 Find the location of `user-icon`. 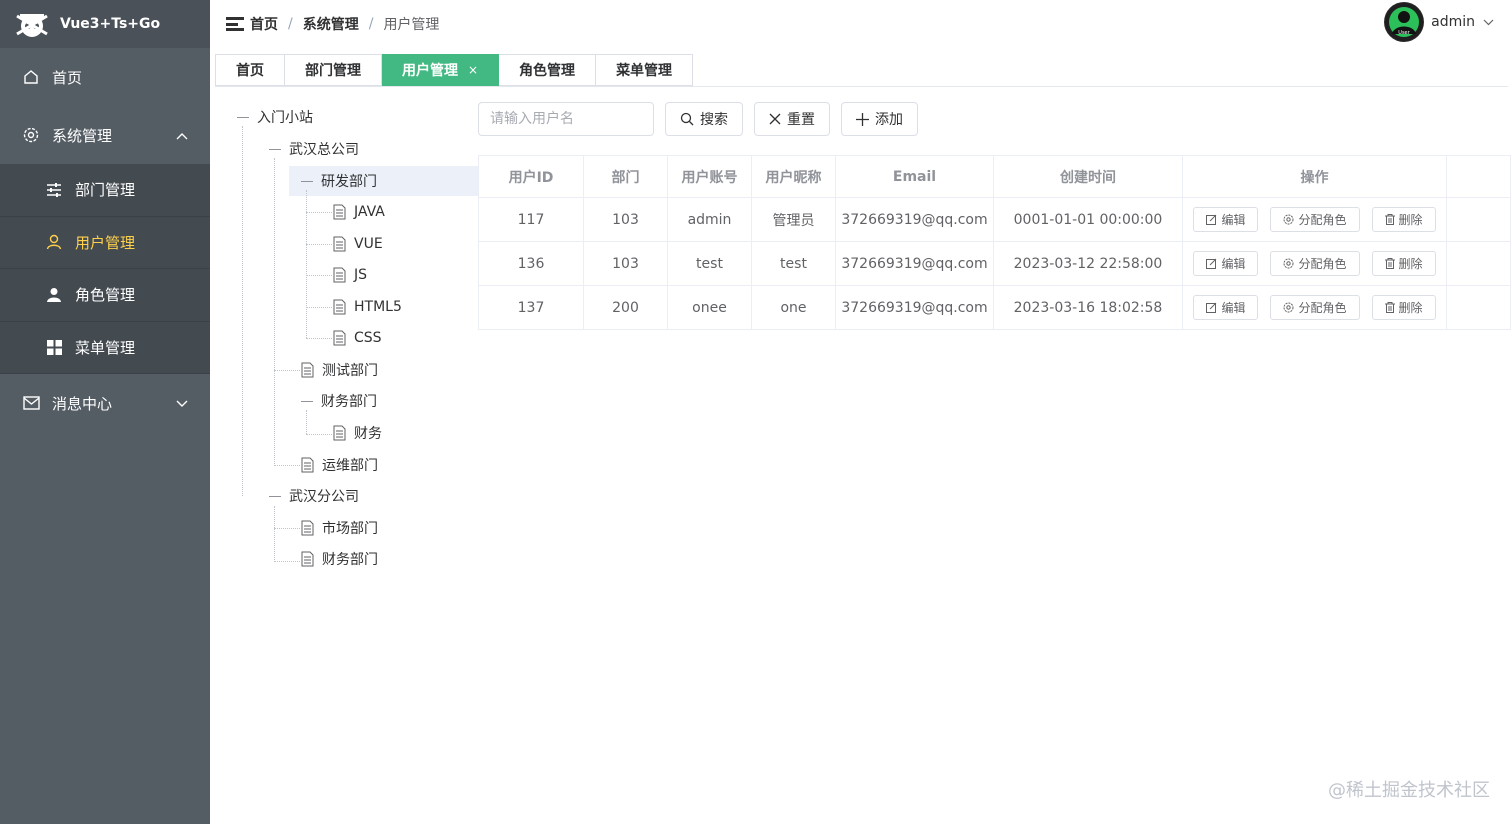

user-icon is located at coordinates (54, 242).